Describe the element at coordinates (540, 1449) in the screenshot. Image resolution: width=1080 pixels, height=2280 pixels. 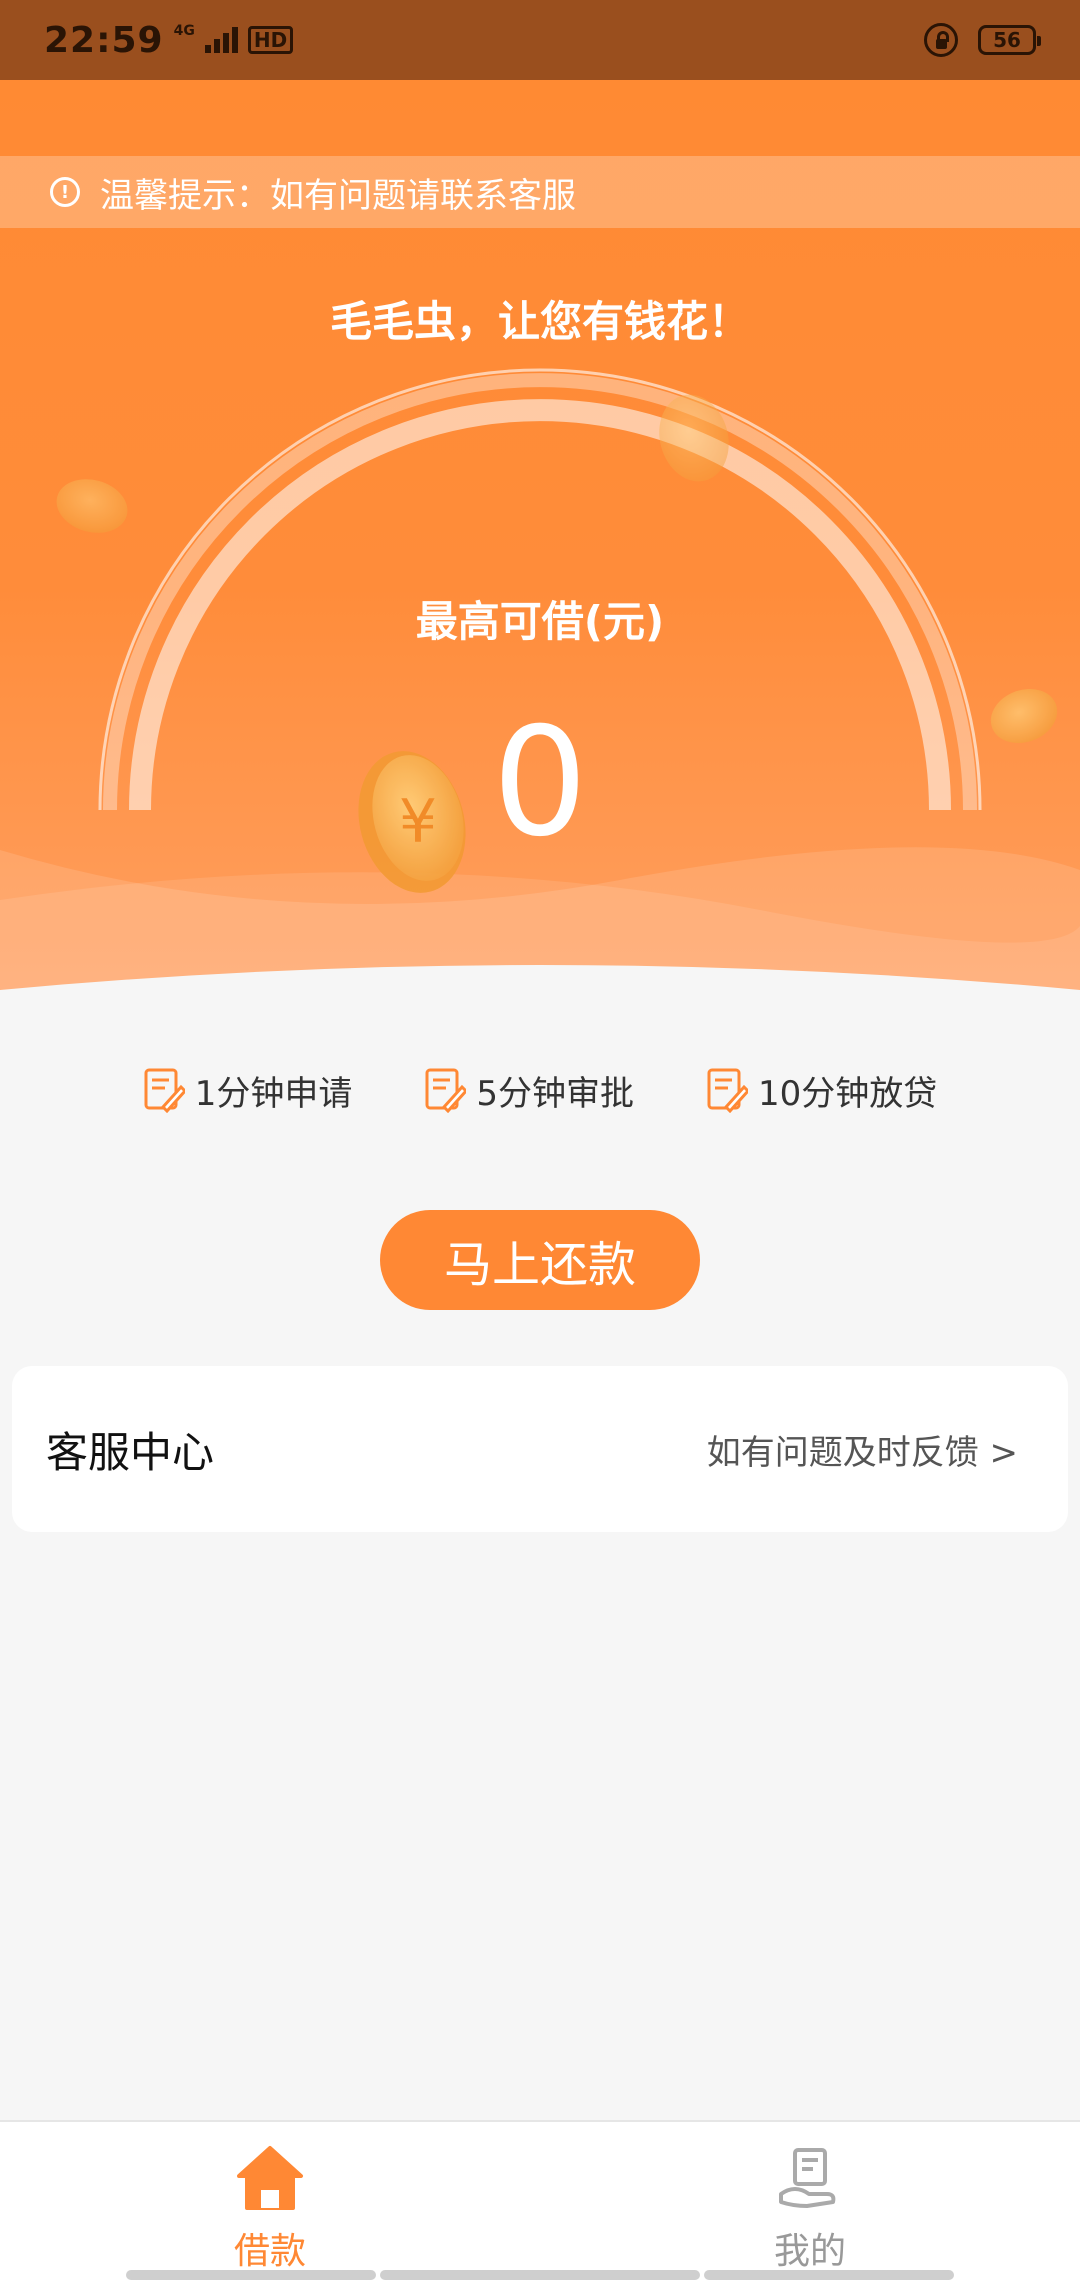
I see `service-center-card: 客服中心 如有问题及时反馈 >` at that location.